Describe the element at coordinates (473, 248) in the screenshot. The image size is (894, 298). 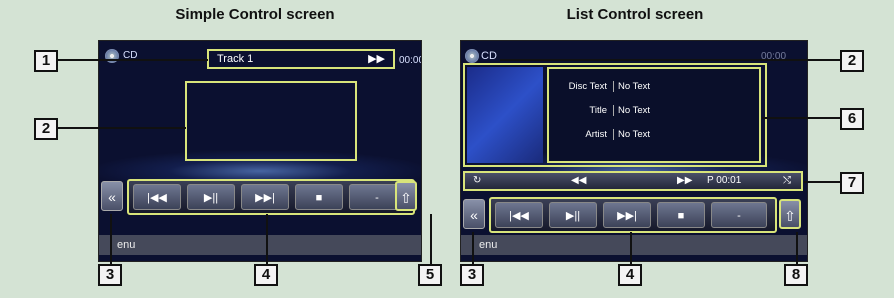
I see `leader-line-3-right` at that location.